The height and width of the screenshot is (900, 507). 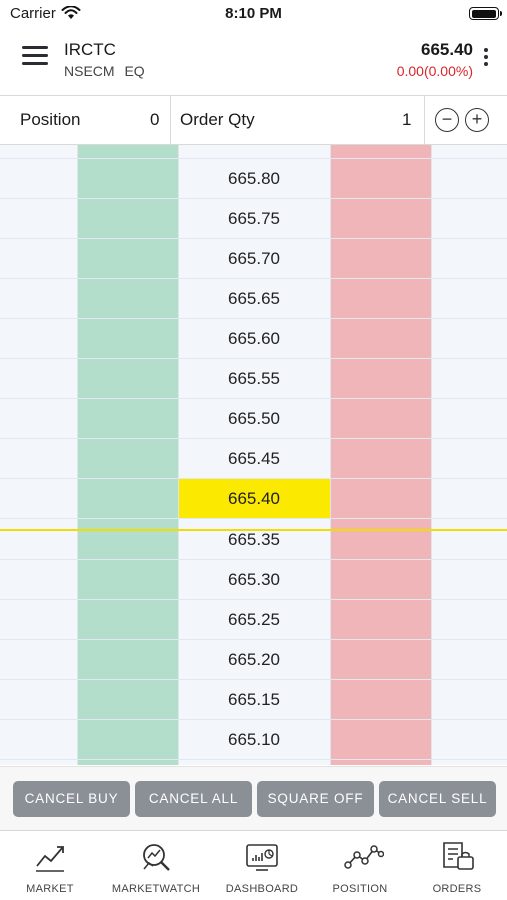 What do you see at coordinates (156, 889) in the screenshot?
I see `tab-marketwatch-label: MARKETWATCH` at bounding box center [156, 889].